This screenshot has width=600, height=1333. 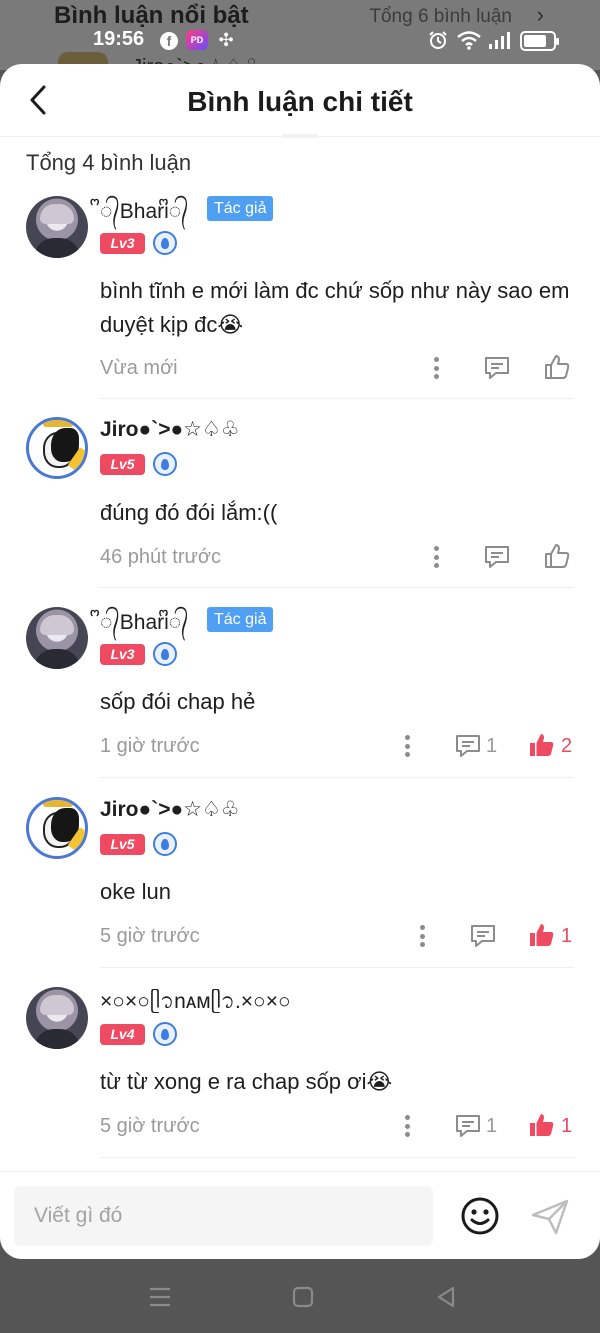 What do you see at coordinates (539, 41) in the screenshot?
I see `battery-icon` at bounding box center [539, 41].